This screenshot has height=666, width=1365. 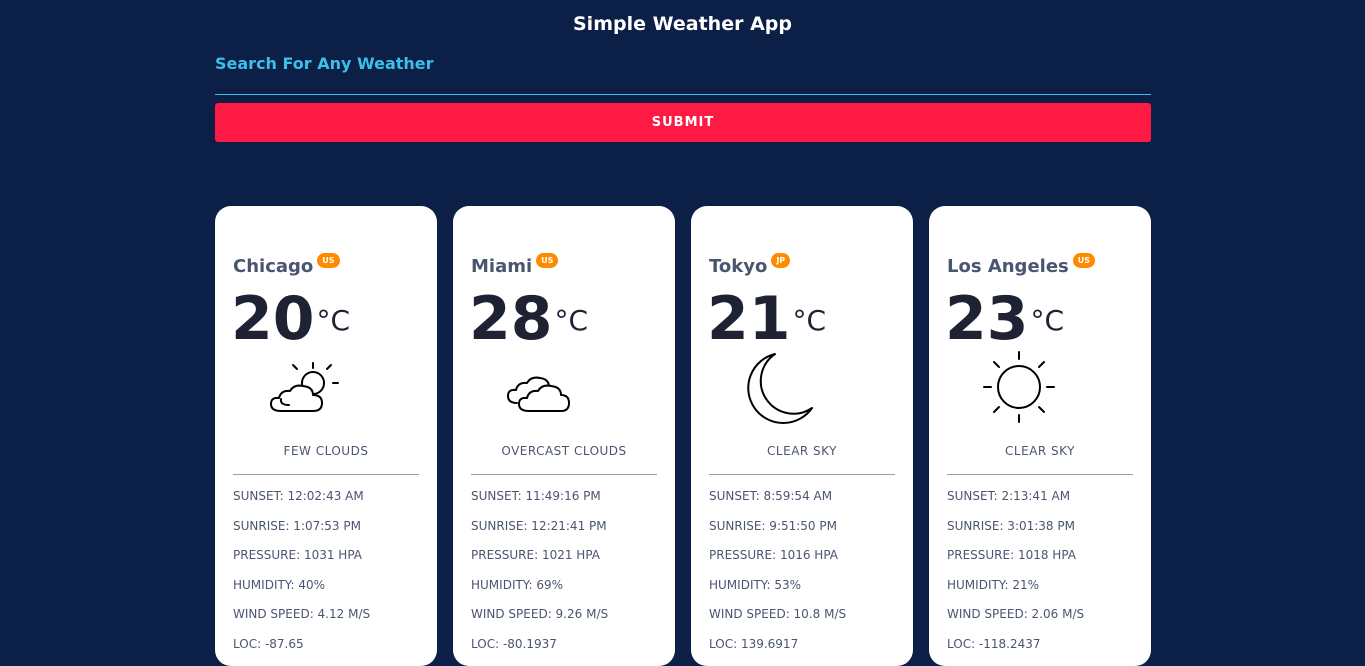 I want to click on temperature: 21°C, so click(x=766, y=319).